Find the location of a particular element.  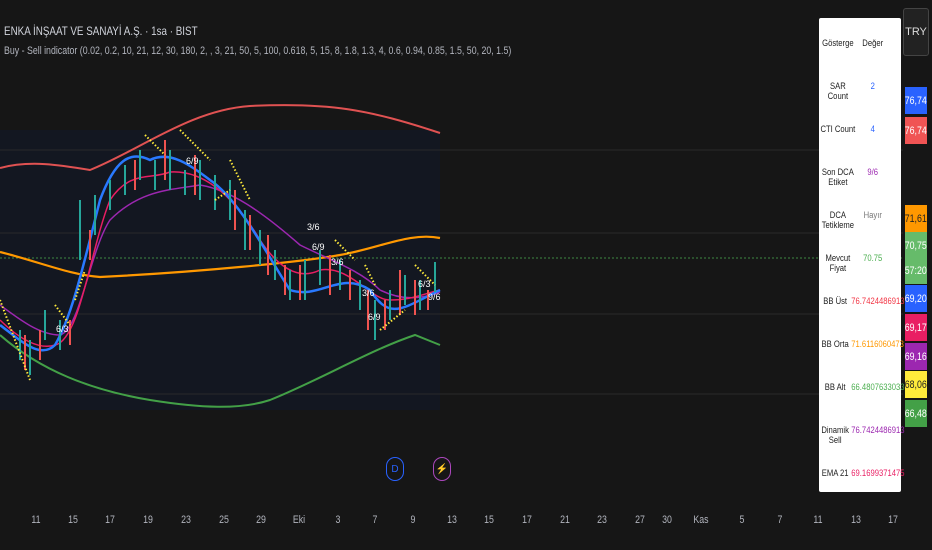

price-label: 71,61 is located at coordinates (916, 218).